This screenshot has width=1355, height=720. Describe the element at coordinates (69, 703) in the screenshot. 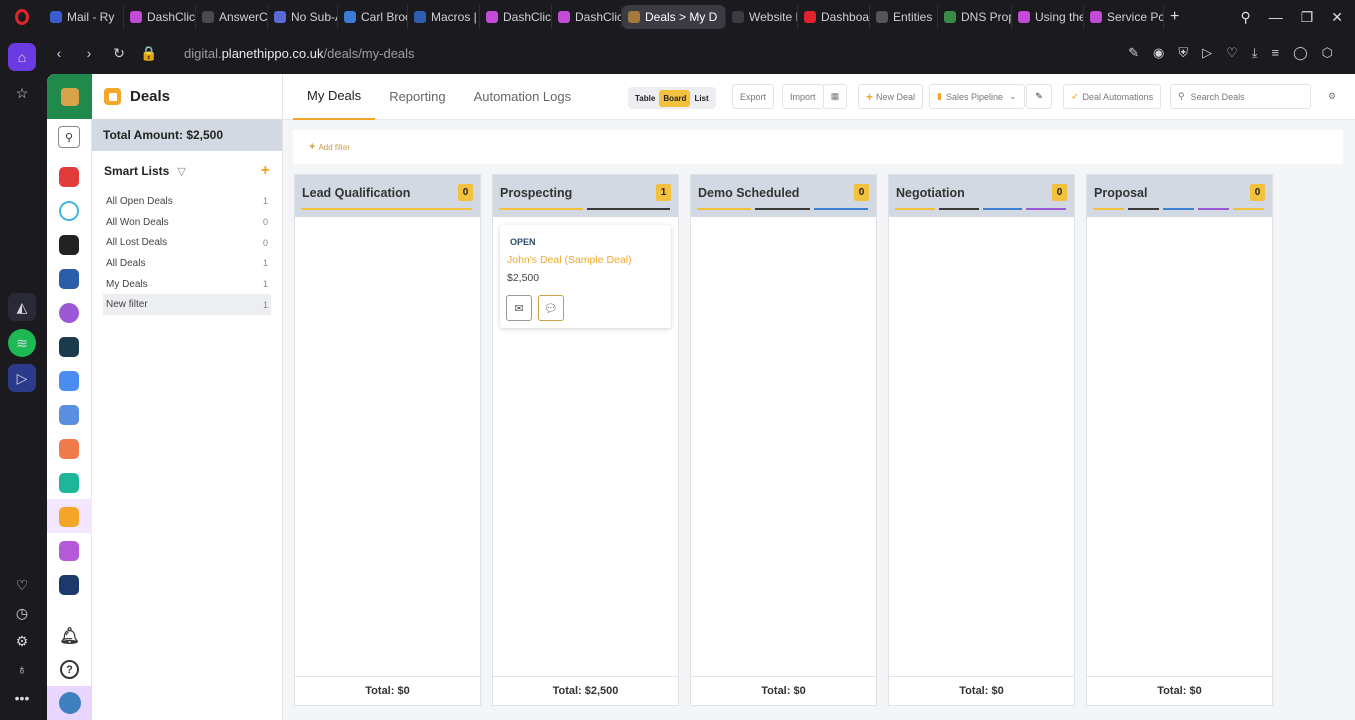

I see `avatar` at that location.